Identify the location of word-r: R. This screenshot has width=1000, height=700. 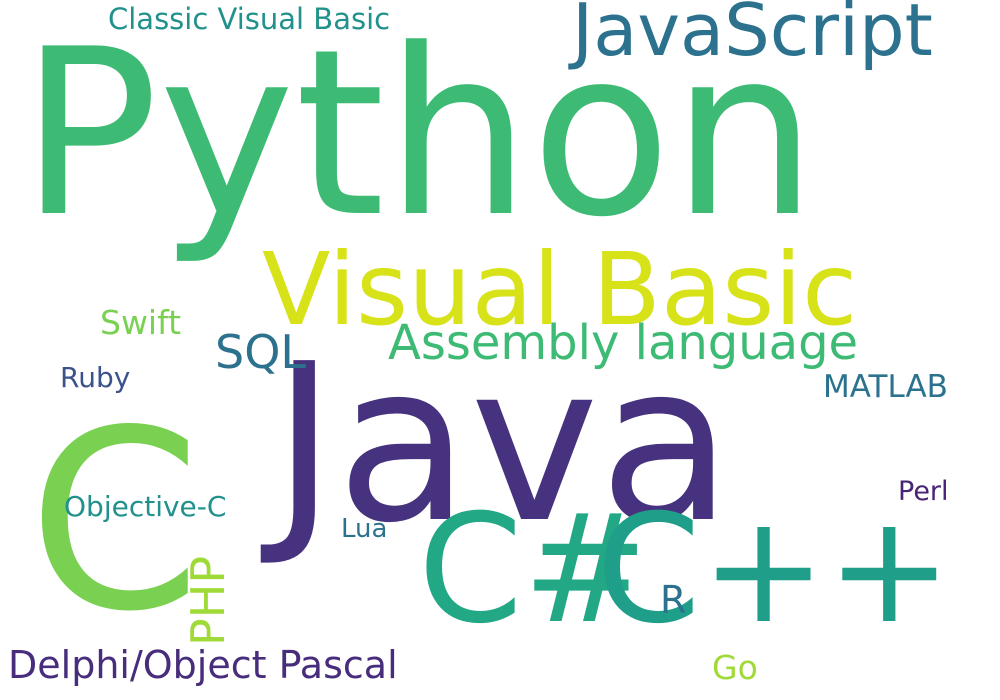
(673, 600).